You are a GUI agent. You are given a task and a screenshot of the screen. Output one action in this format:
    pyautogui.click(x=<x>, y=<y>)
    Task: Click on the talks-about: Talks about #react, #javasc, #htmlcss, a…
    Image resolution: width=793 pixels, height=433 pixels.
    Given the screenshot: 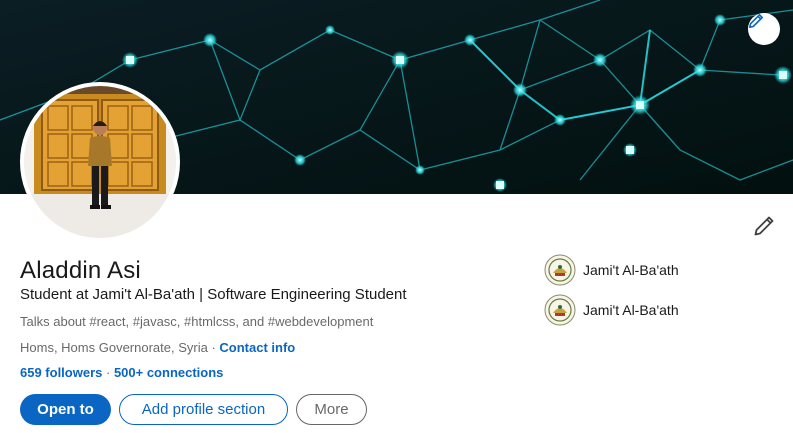 What is the action you would take?
    pyautogui.click(x=197, y=321)
    